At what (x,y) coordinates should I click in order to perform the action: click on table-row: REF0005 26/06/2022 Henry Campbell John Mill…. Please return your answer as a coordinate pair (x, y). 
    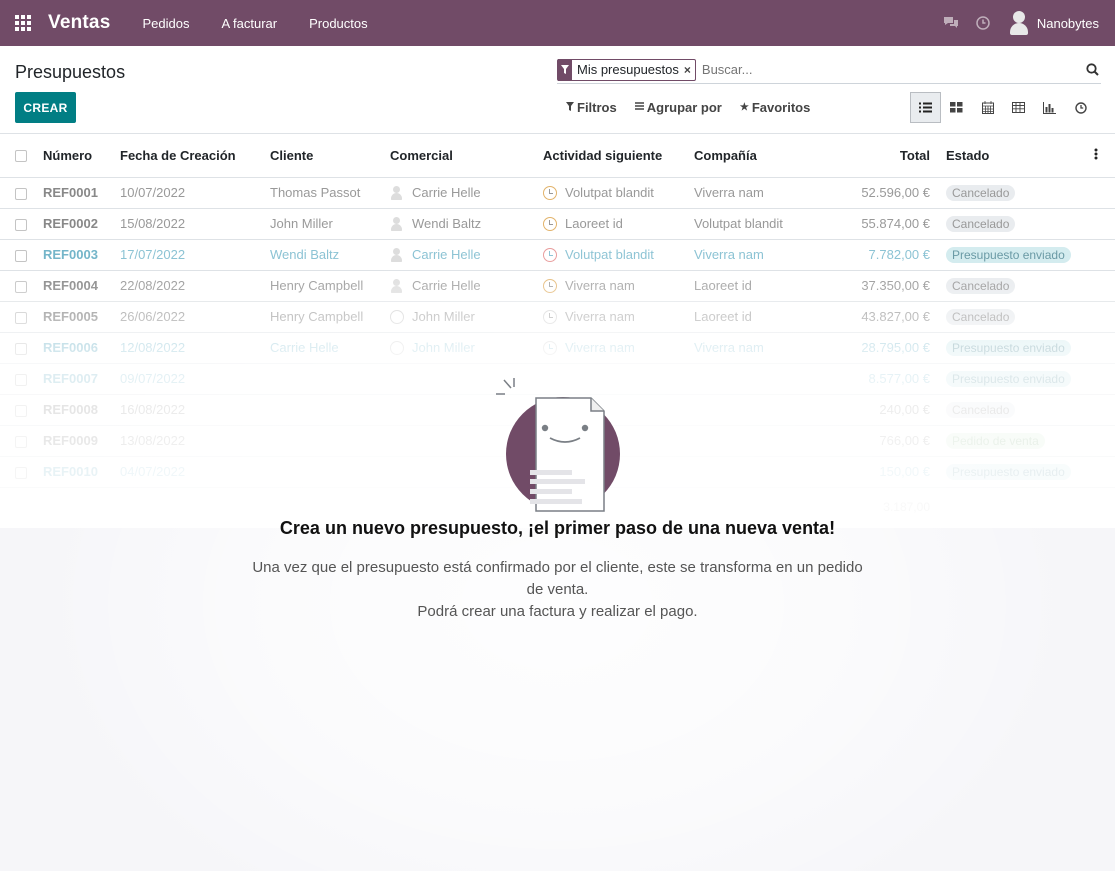
    Looking at the image, I should click on (557, 317).